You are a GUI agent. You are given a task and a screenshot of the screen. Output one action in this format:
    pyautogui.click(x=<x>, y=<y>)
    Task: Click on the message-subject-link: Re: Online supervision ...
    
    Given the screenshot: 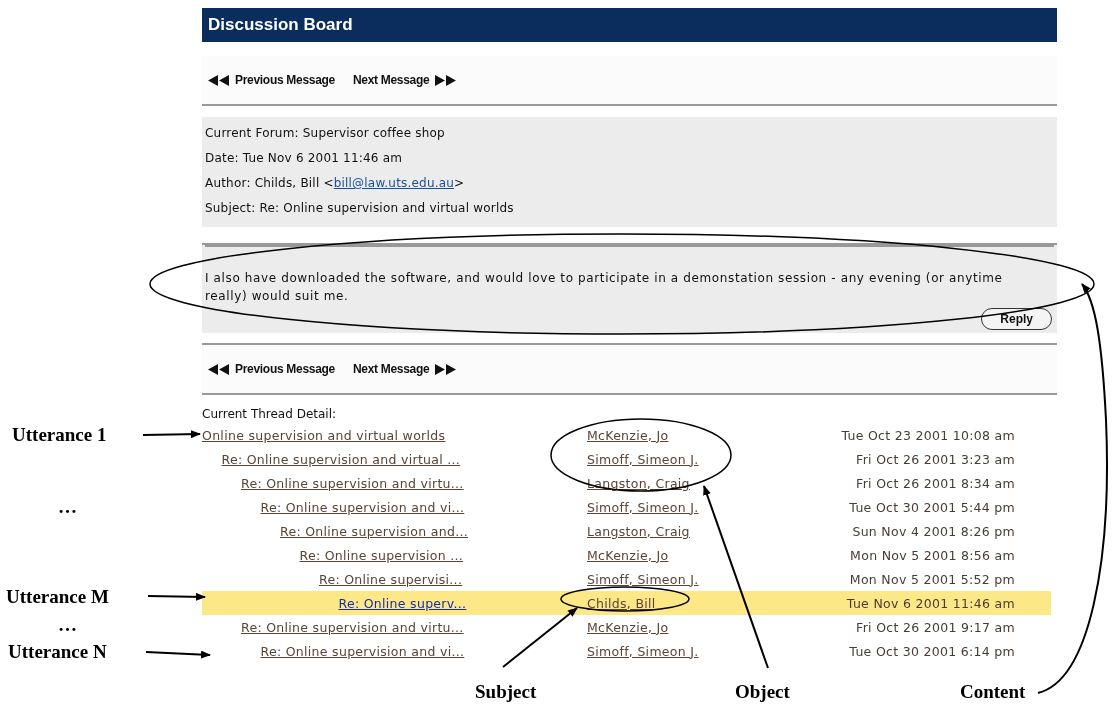 What is the action you would take?
    pyautogui.click(x=381, y=555)
    